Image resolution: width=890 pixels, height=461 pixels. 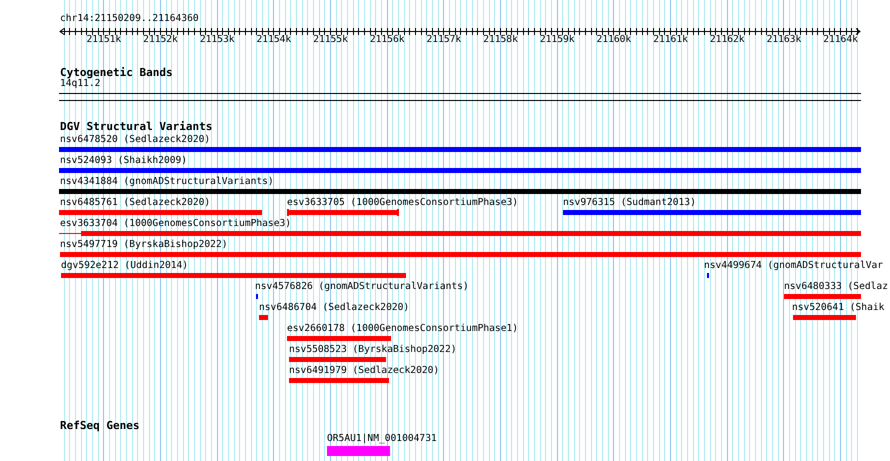 What do you see at coordinates (144, 245) in the screenshot?
I see `variant-label: nsv5497719 (ByrskaBishop2022)` at bounding box center [144, 245].